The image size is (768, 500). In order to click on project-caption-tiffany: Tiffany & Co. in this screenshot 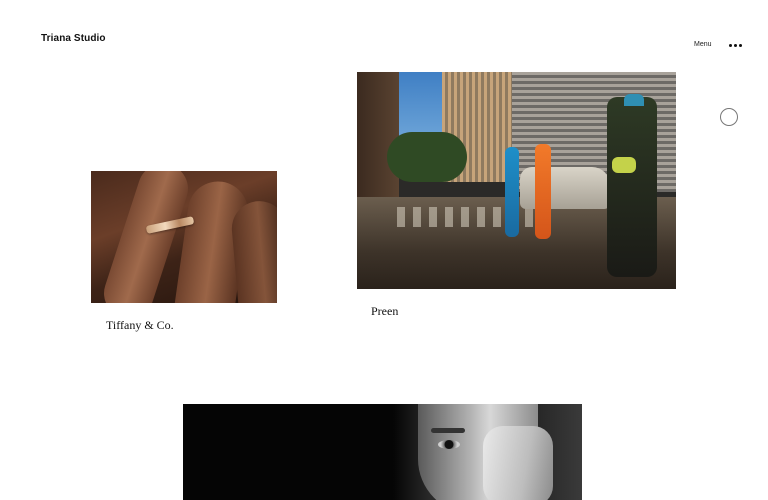, I will do `click(140, 325)`.